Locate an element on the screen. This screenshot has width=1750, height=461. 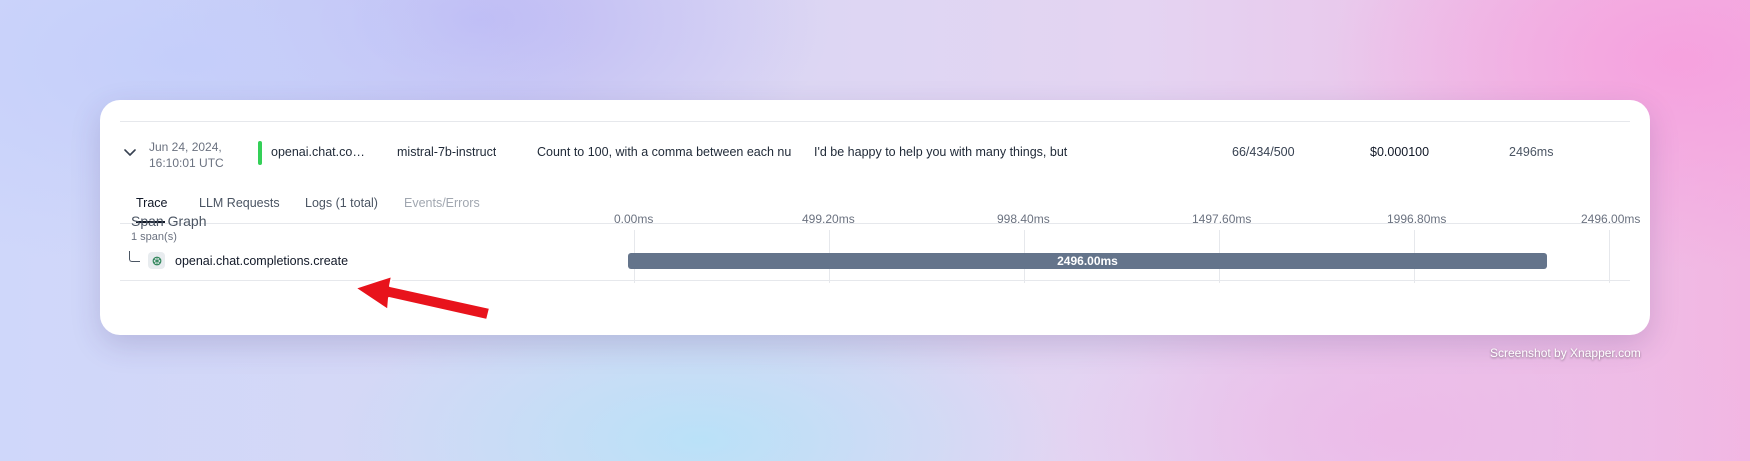
chevron-down-icon is located at coordinates (130, 152).